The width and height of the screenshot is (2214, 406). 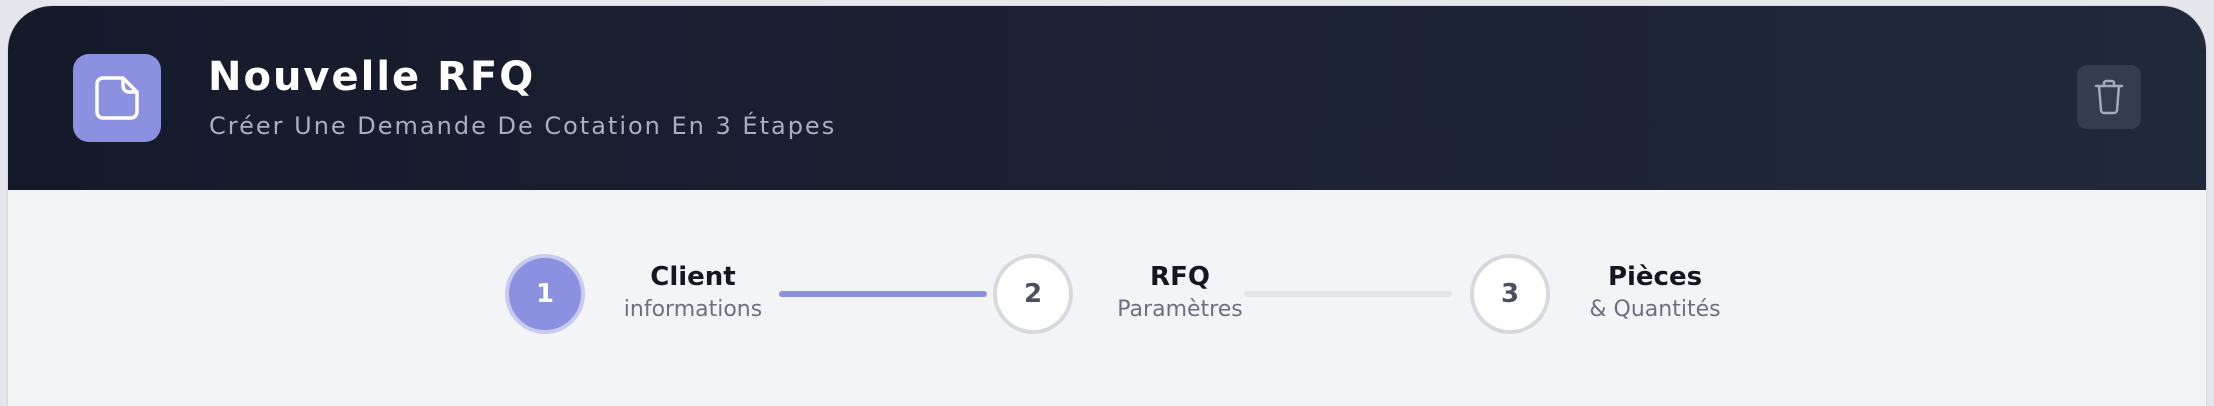 I want to click on step-3-sublabel: & Quantités, so click(x=1655, y=309).